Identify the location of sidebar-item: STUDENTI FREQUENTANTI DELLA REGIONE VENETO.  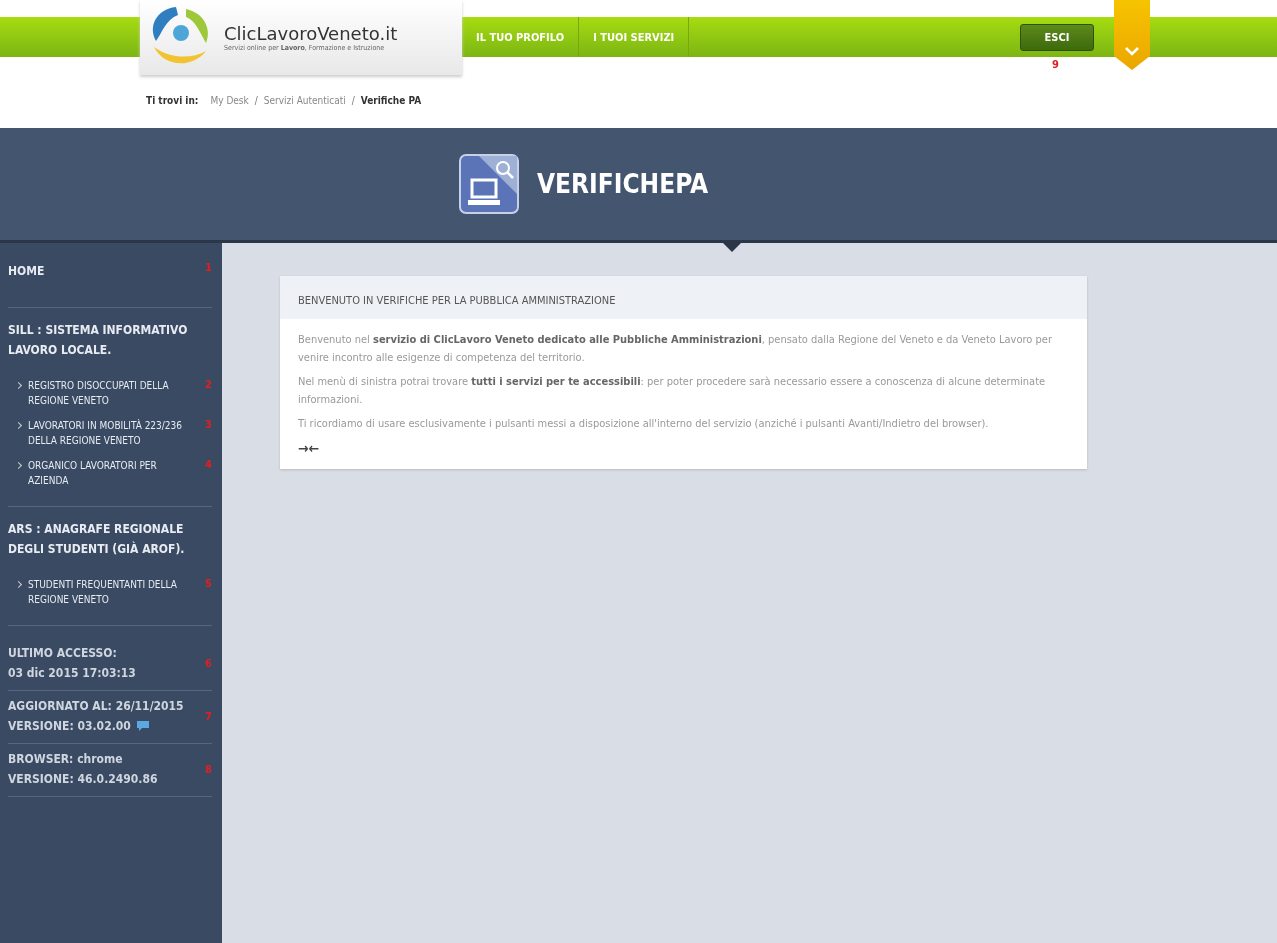
(103, 592).